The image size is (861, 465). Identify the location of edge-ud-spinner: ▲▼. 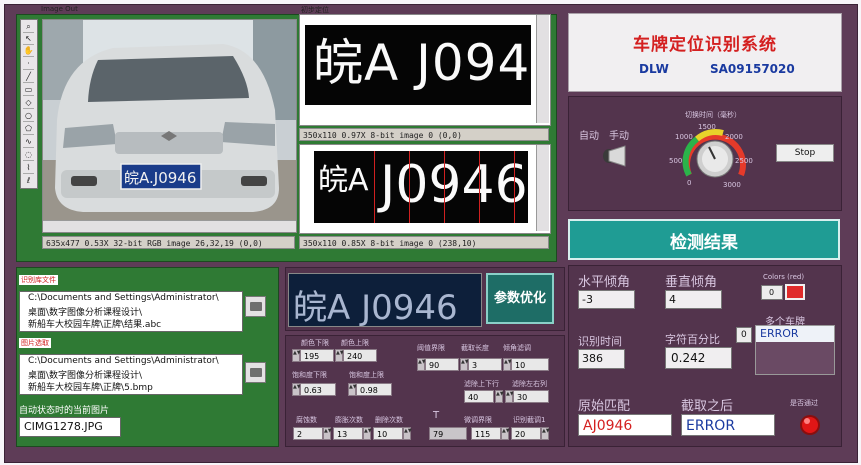
(499, 396).